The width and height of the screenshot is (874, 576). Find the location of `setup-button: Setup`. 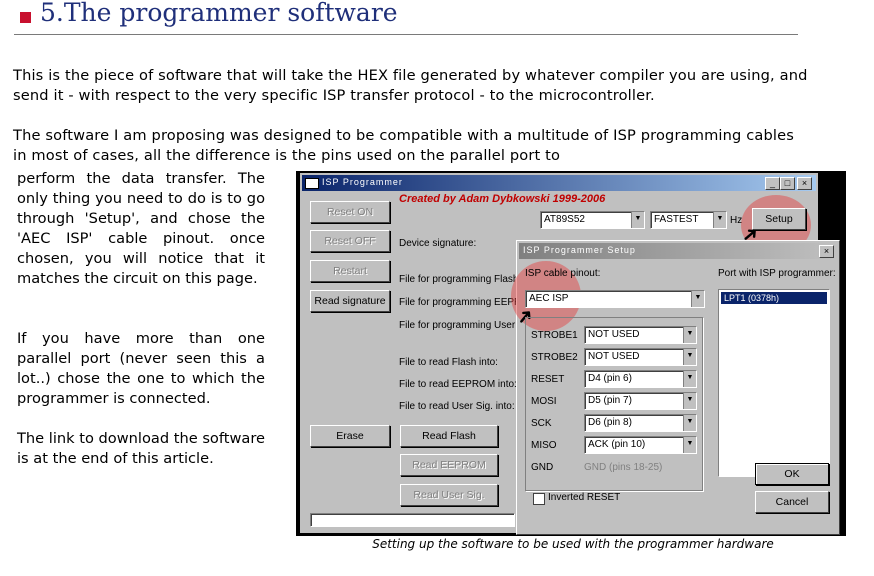

setup-button: Setup is located at coordinates (779, 219).